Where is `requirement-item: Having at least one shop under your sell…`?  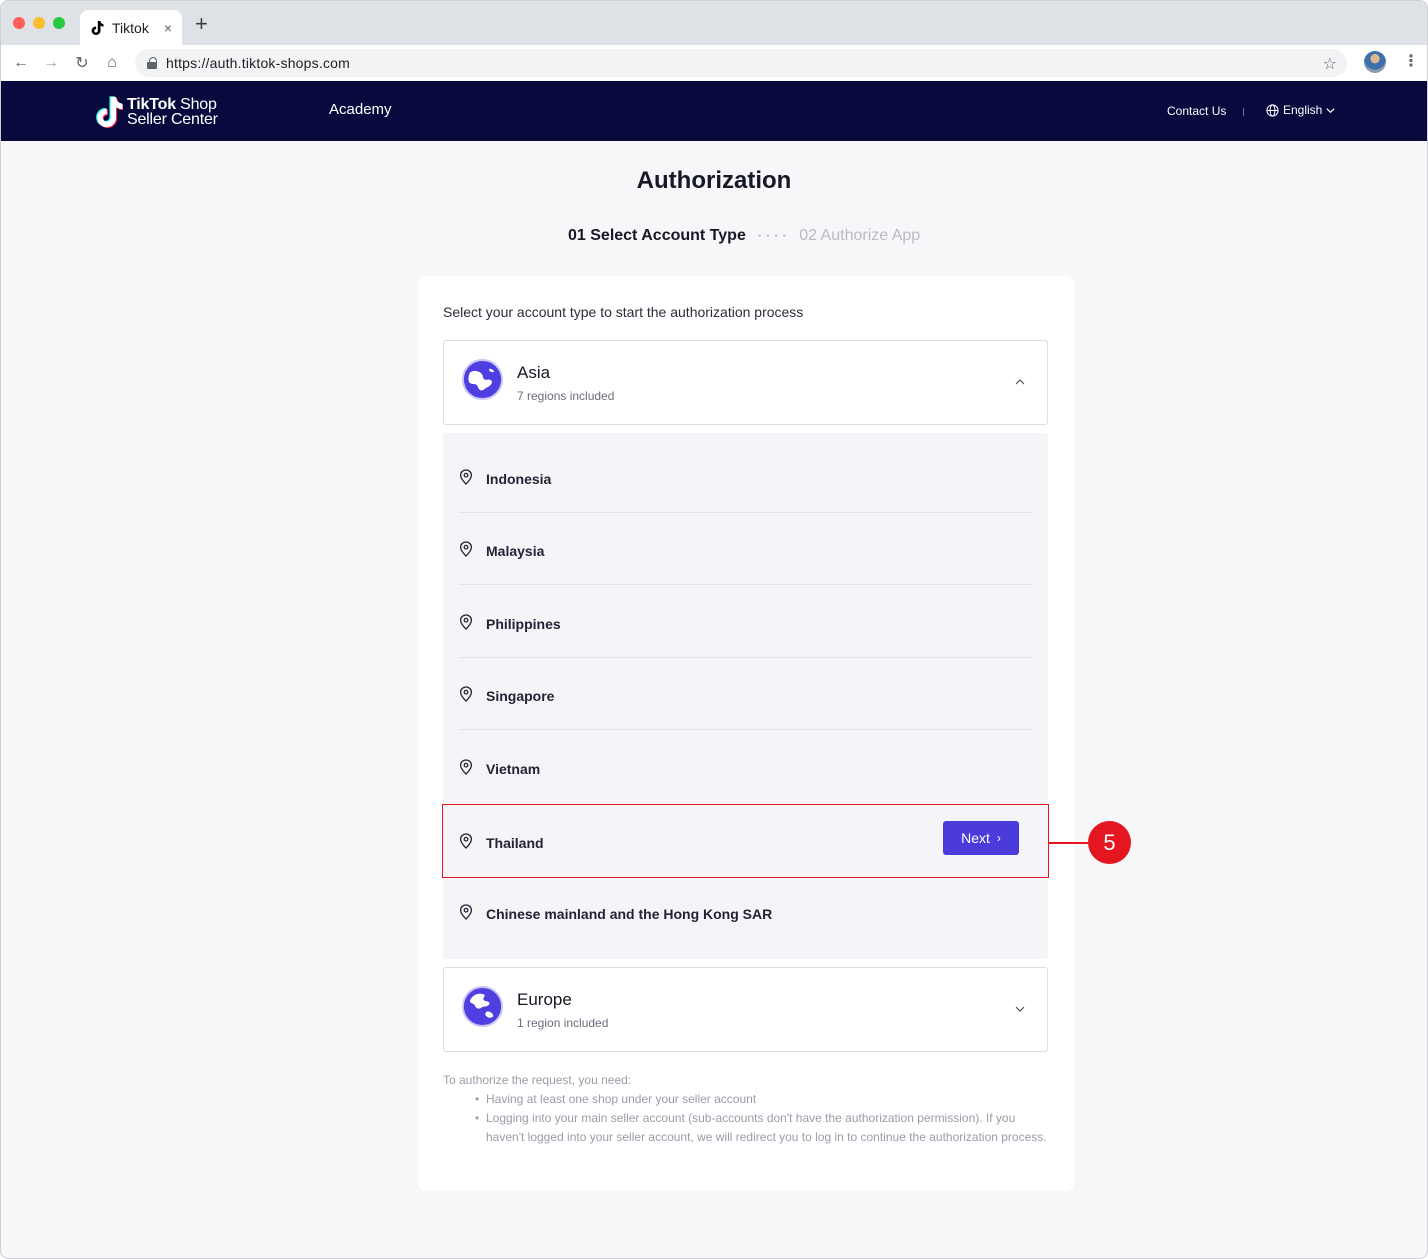
requirement-item: Having at least one shop under your sell… is located at coordinates (761, 1099).